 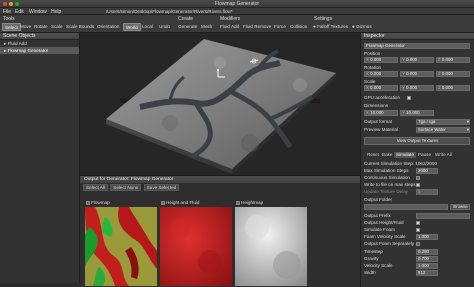 I want to click on output-prefix-field, so click(x=443, y=216).